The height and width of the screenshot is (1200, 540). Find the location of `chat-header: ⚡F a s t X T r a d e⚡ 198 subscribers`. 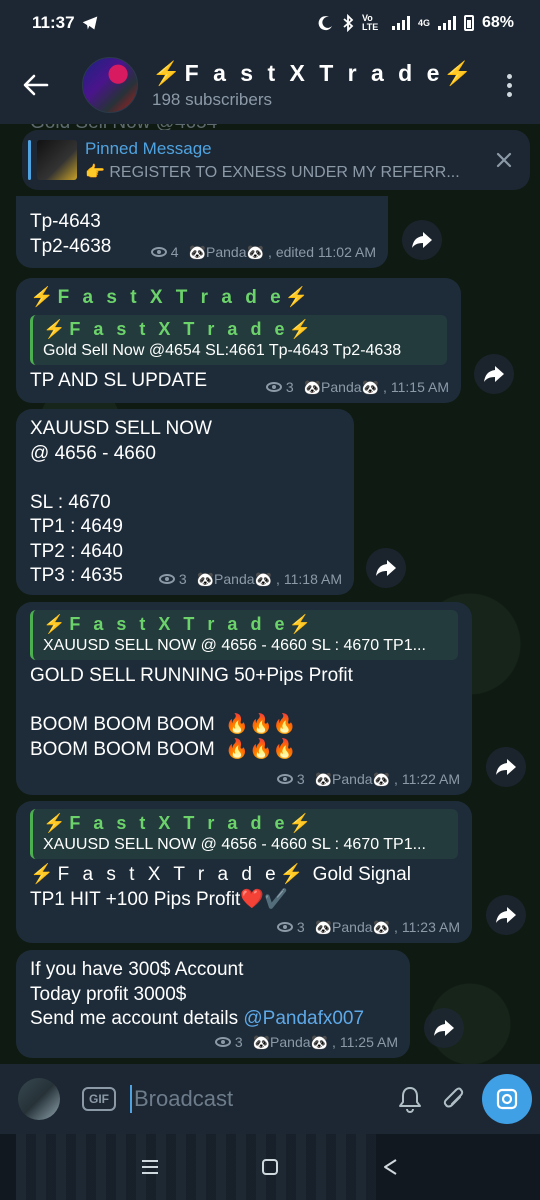

chat-header: ⚡F a s t X T r a d e⚡ 198 subscribers is located at coordinates (270, 85).